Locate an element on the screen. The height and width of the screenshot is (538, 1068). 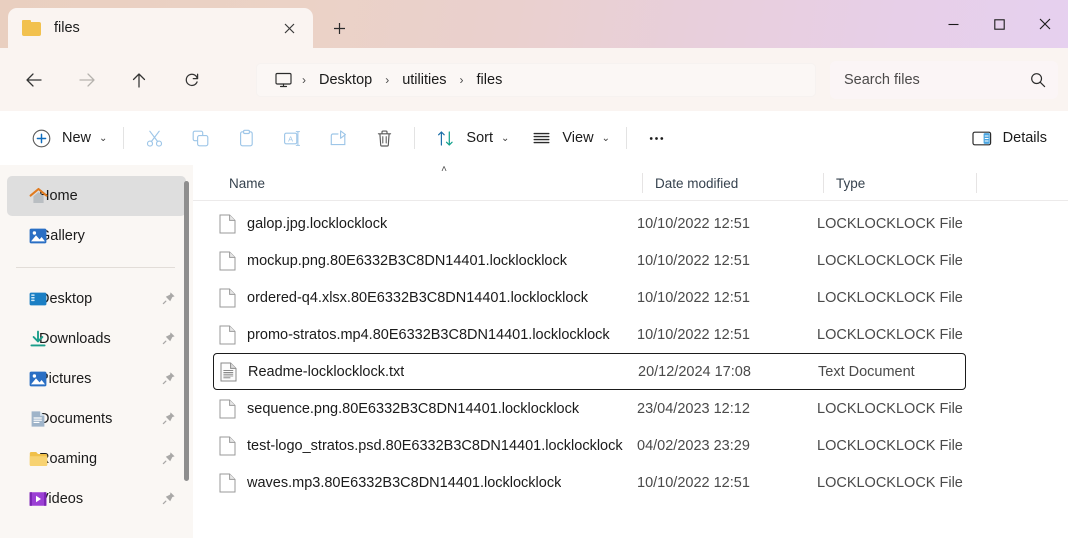
file-name: Readme-locklocklock.txt is located at coordinates (326, 371).